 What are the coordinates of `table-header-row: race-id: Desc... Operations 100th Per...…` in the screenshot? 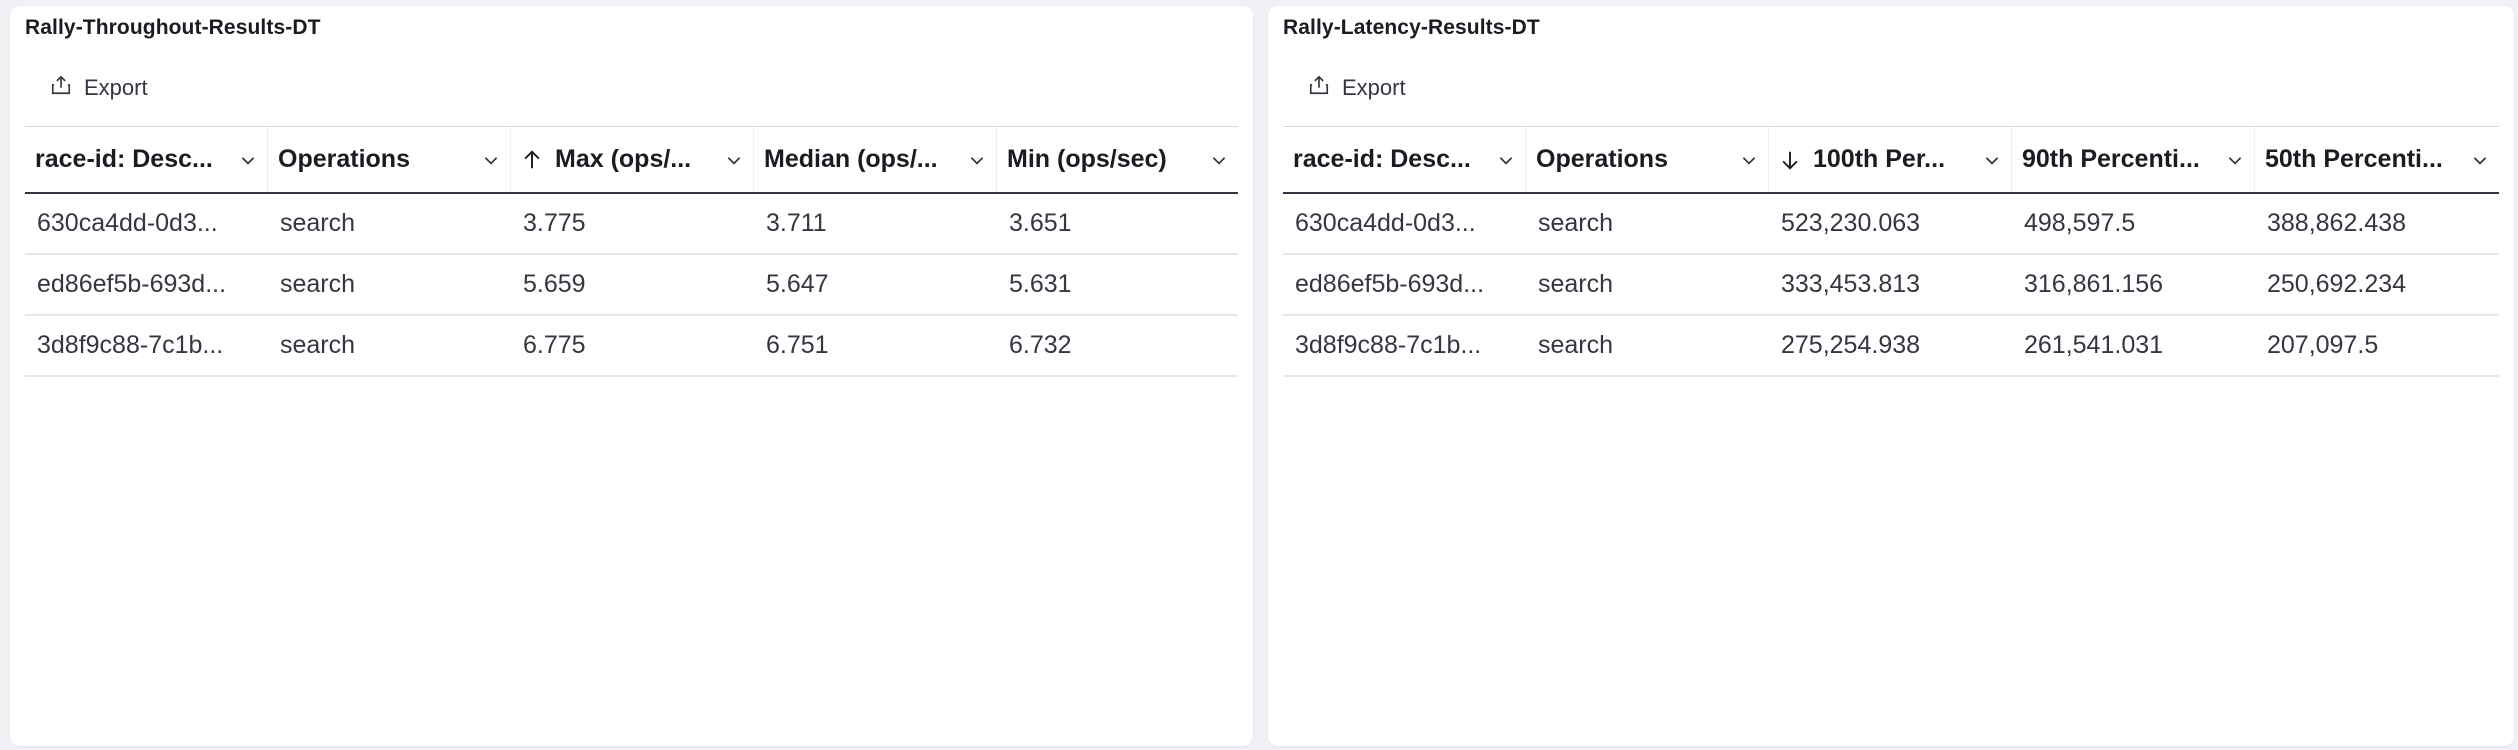 It's located at (1891, 160).